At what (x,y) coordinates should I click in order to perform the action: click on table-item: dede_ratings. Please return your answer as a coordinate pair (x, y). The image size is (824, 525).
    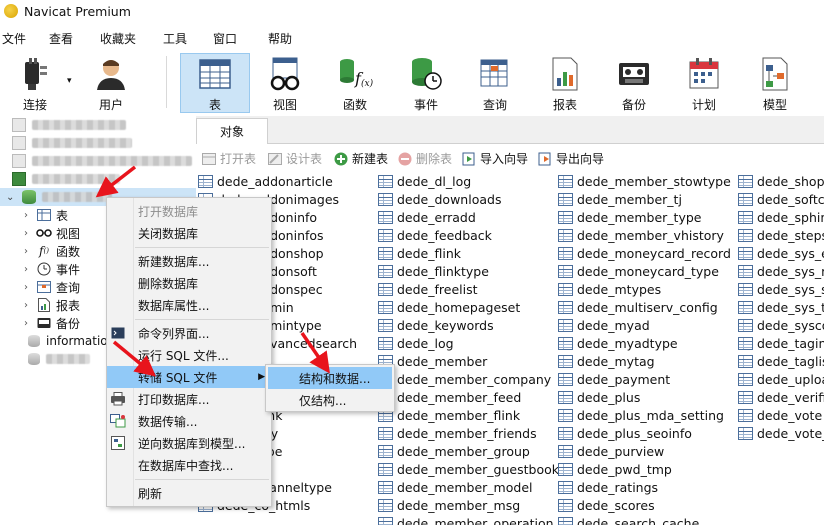
    Looking at the image, I should click on (608, 487).